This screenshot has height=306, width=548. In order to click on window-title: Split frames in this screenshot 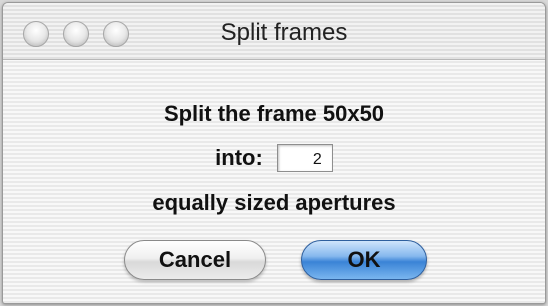, I will do `click(284, 32)`.